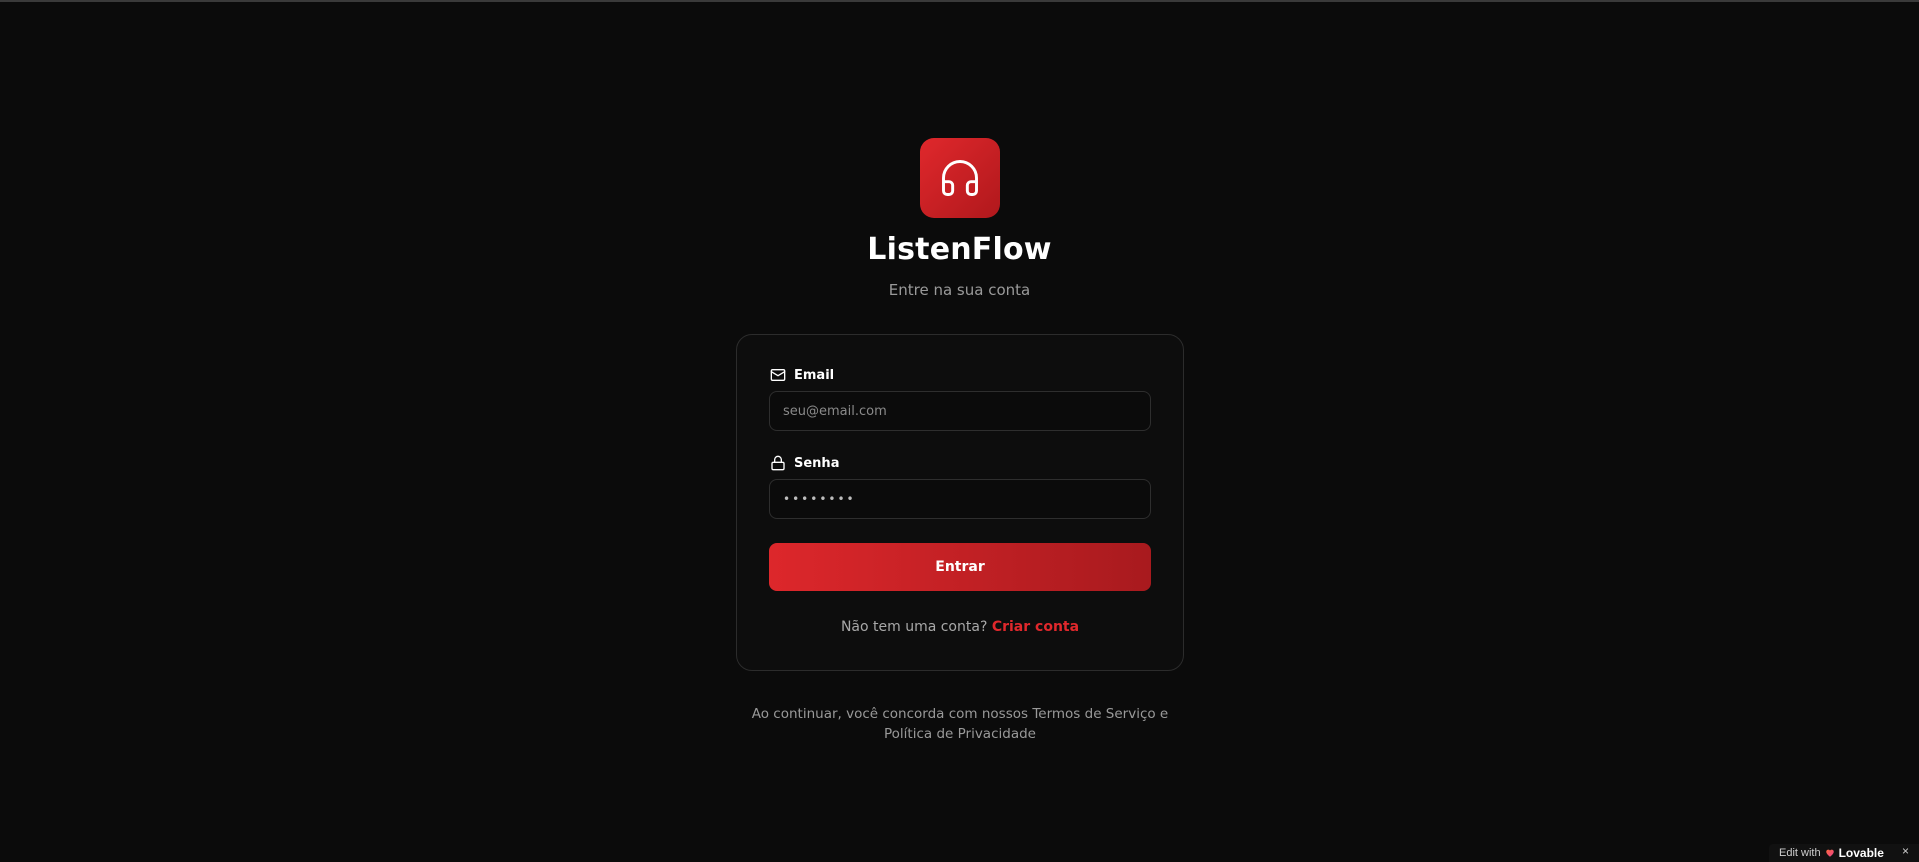 This screenshot has width=1919, height=862. I want to click on email-input, so click(960, 411).